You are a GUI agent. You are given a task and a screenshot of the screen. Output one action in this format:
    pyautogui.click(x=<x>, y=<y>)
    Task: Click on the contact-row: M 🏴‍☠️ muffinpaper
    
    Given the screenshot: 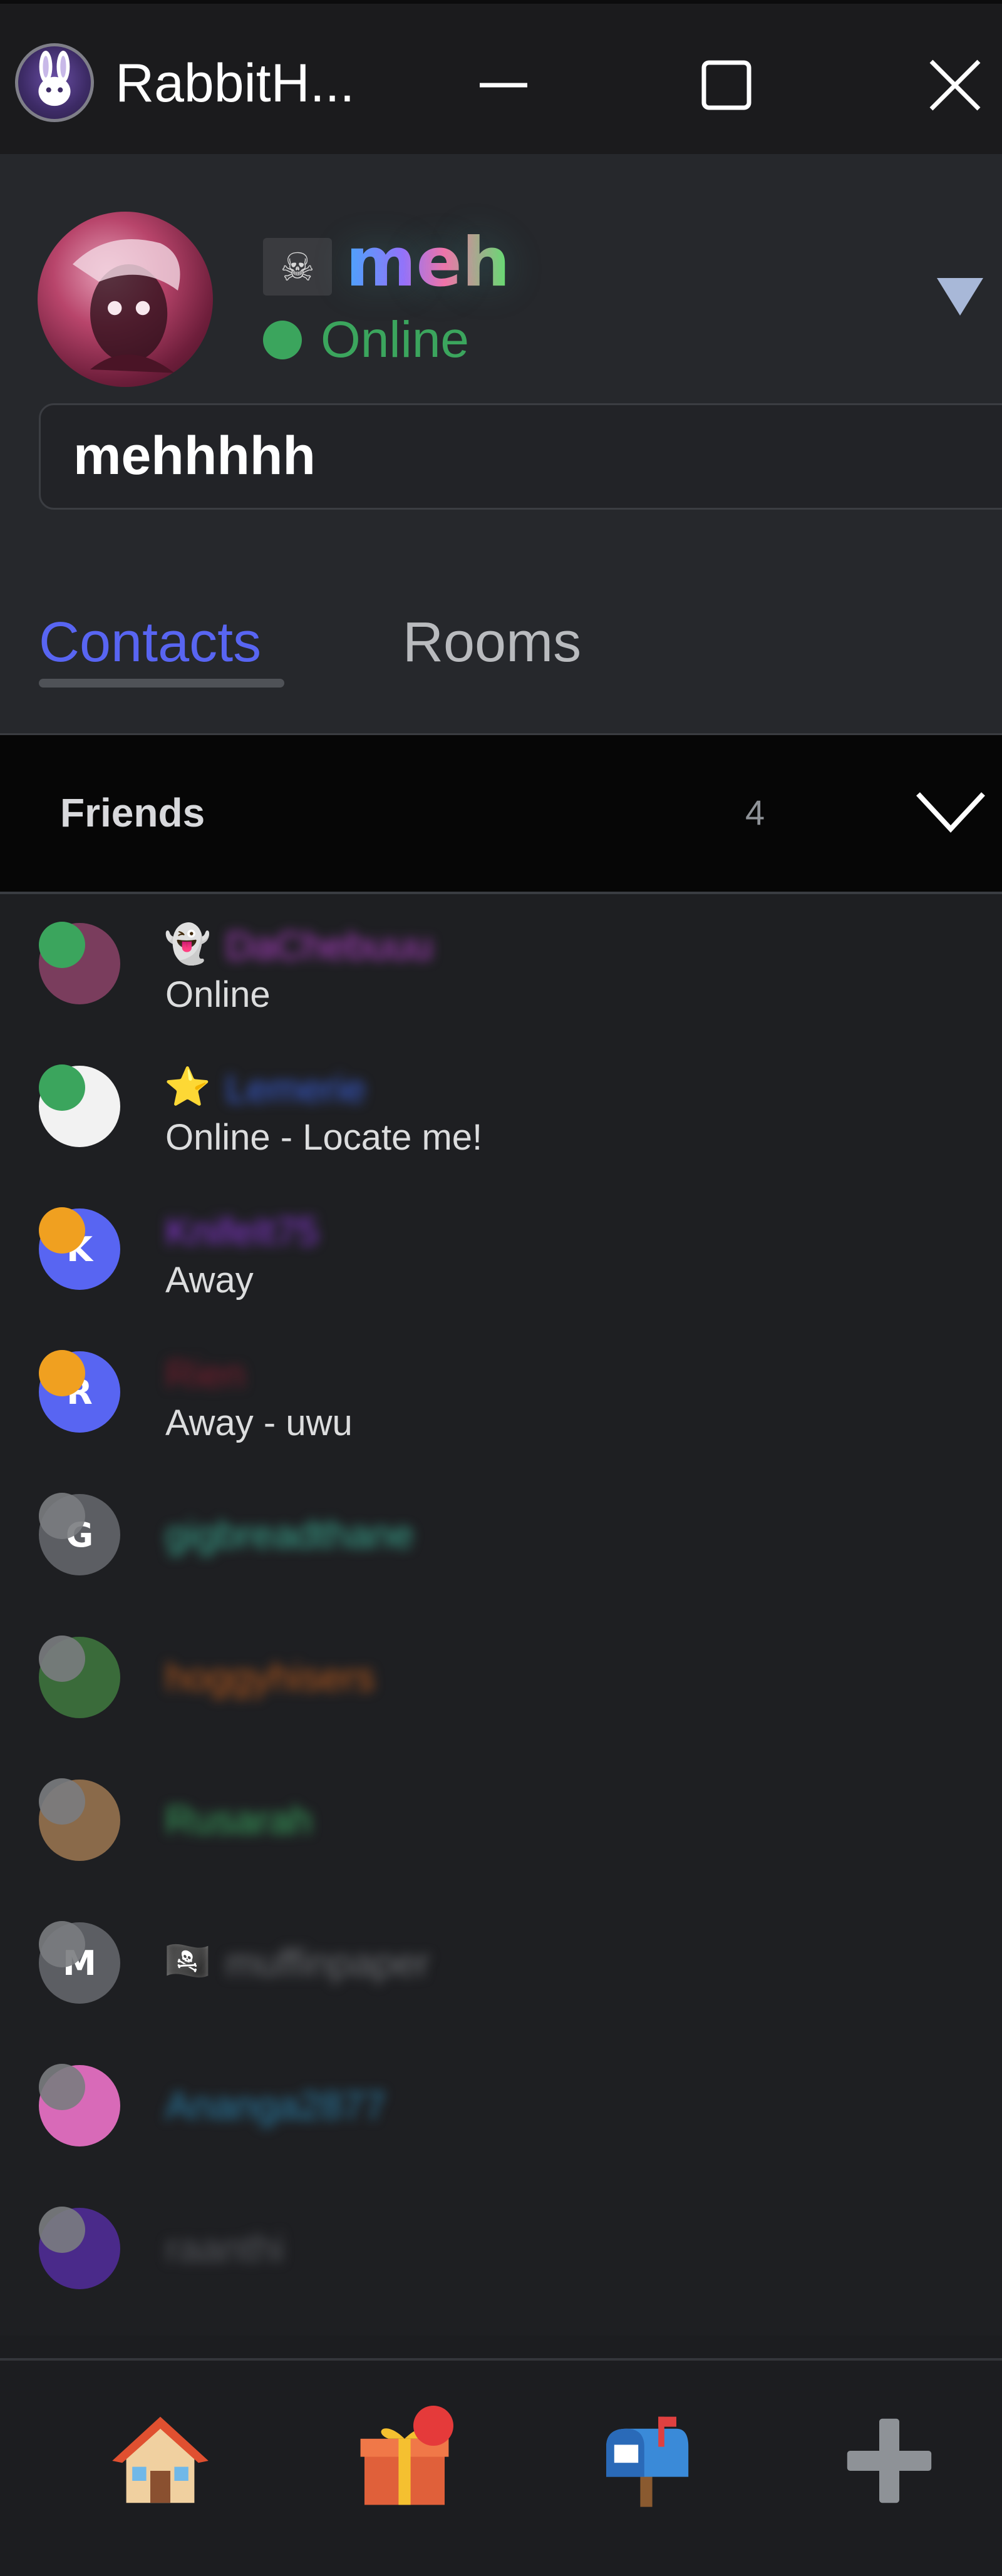 What is the action you would take?
    pyautogui.click(x=501, y=1964)
    